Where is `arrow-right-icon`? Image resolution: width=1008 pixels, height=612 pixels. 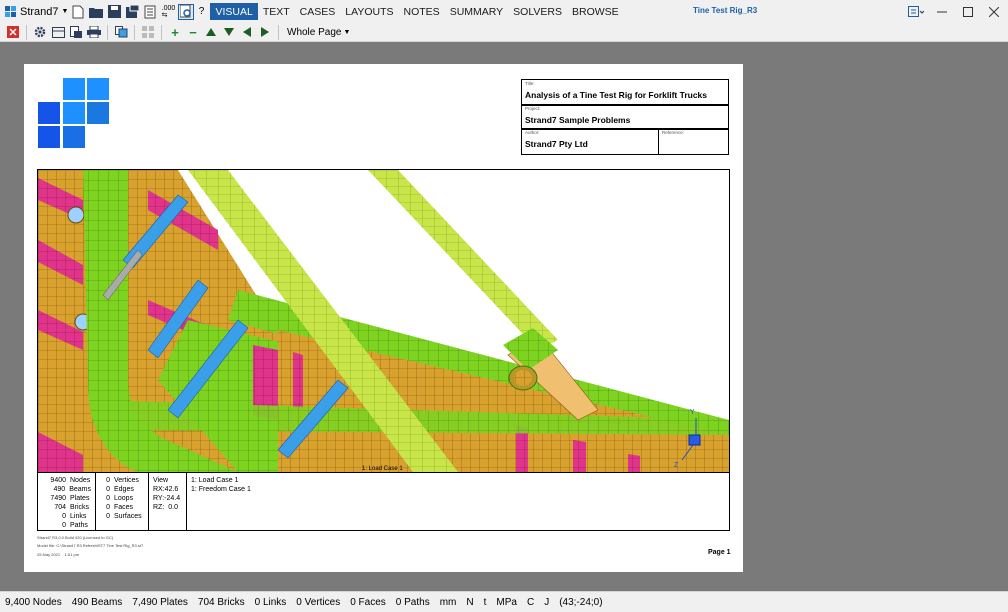
arrow-right-icon is located at coordinates (265, 32).